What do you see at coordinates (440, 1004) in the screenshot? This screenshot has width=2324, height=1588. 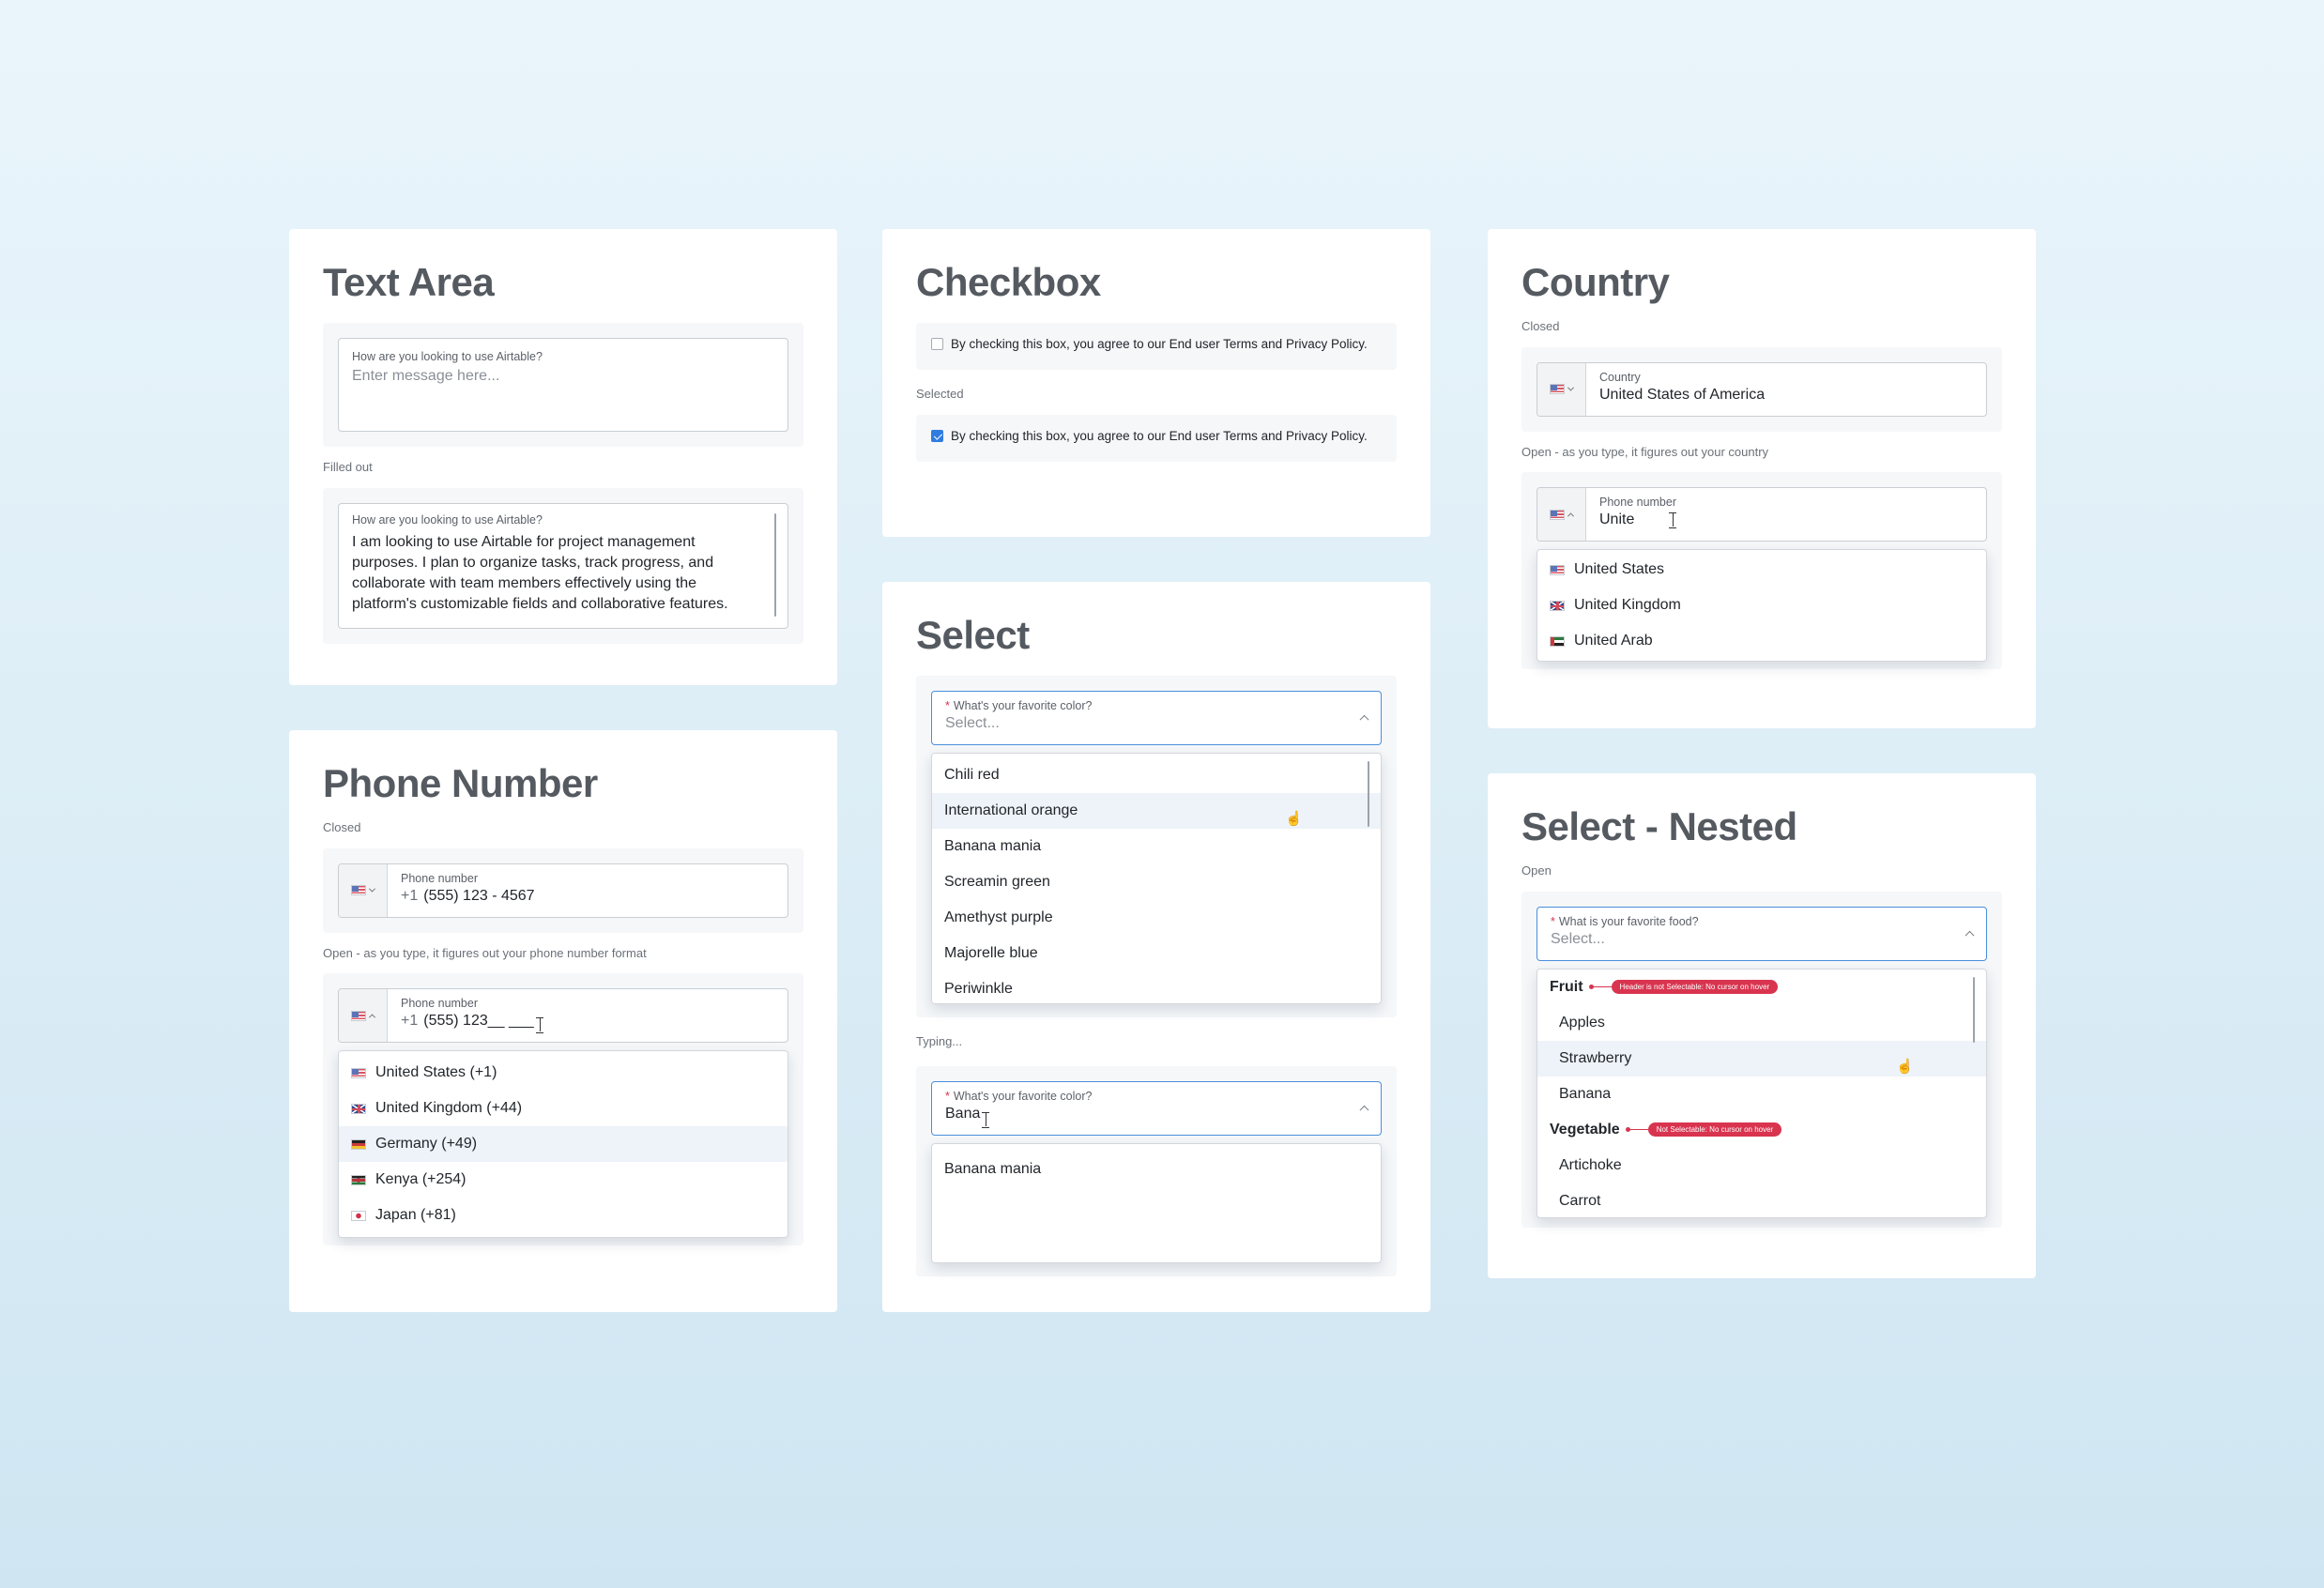 I see `phone-open-label: Phone number` at bounding box center [440, 1004].